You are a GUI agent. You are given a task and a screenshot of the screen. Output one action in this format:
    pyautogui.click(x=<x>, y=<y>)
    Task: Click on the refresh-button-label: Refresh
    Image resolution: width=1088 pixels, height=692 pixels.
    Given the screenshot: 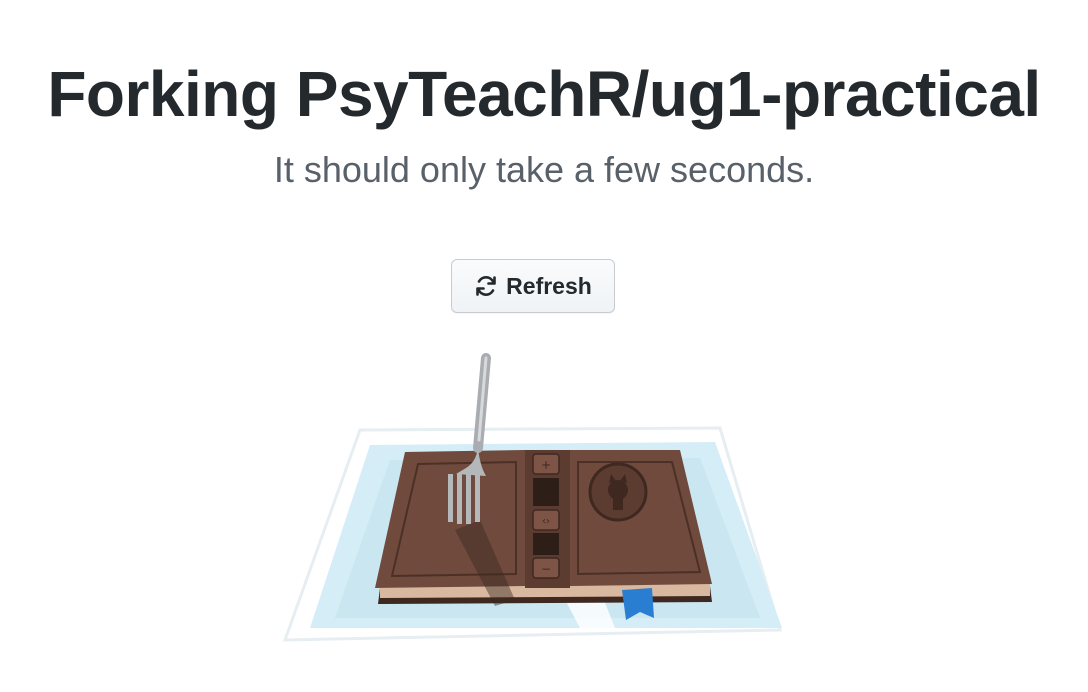 What is the action you would take?
    pyautogui.click(x=549, y=285)
    